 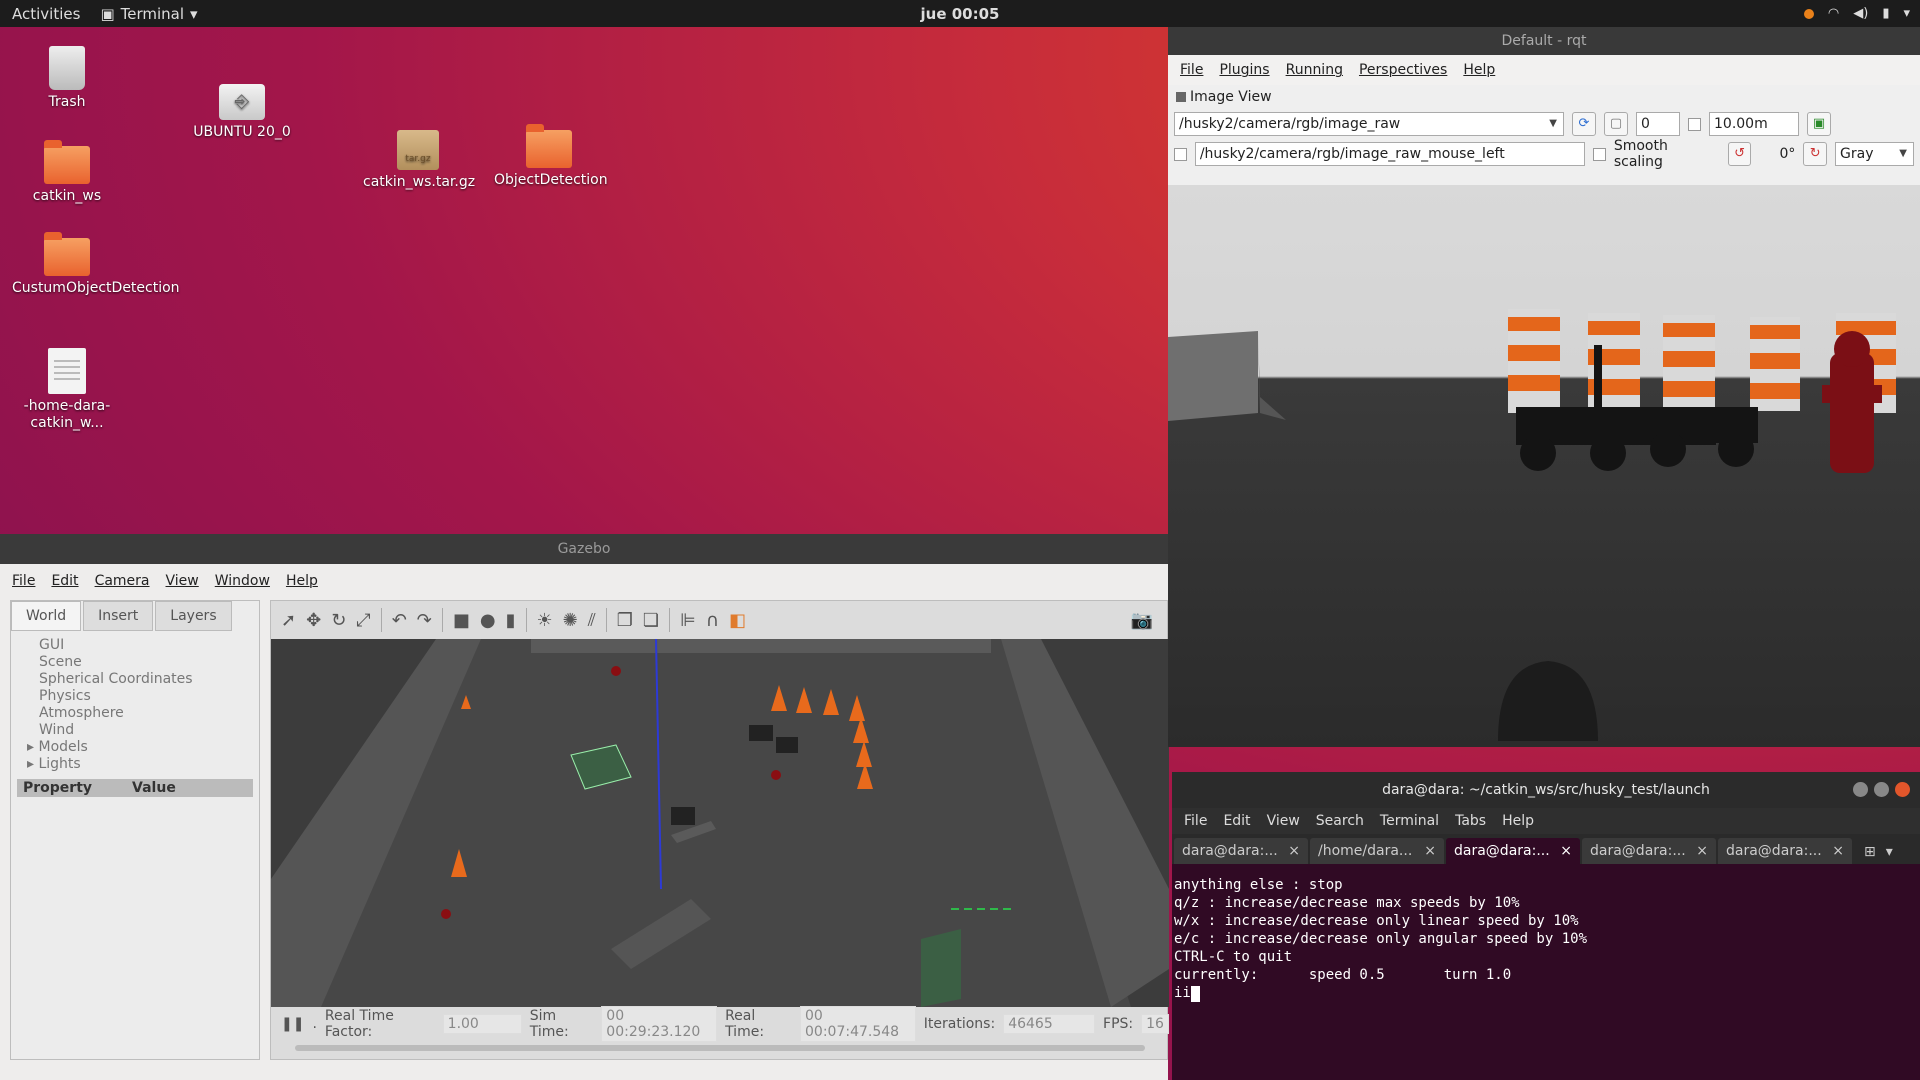 What do you see at coordinates (1881, 789) in the screenshot?
I see `maximize-icon` at bounding box center [1881, 789].